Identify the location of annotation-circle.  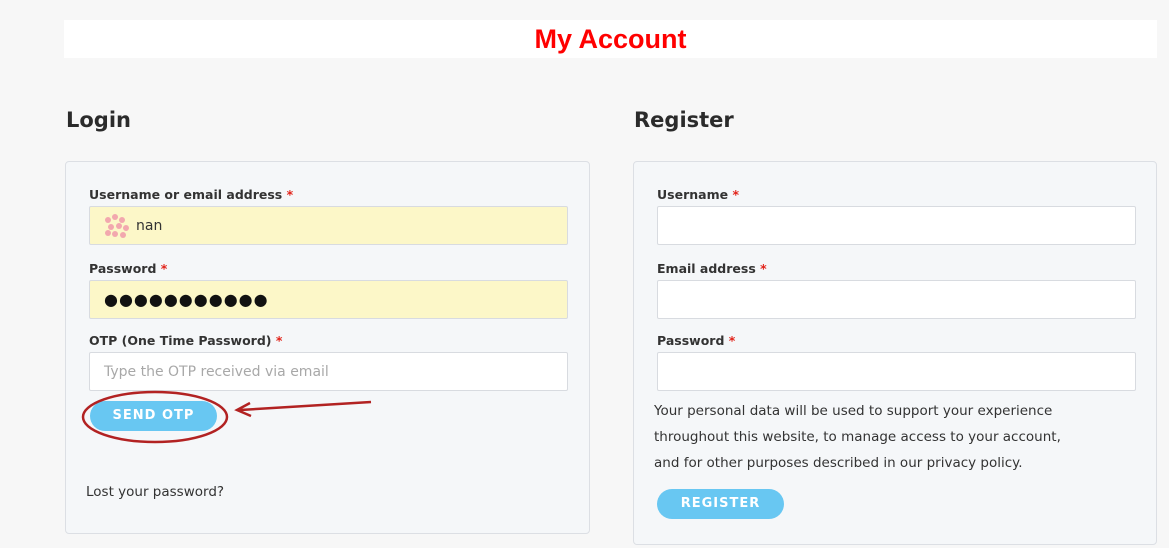
(155, 417).